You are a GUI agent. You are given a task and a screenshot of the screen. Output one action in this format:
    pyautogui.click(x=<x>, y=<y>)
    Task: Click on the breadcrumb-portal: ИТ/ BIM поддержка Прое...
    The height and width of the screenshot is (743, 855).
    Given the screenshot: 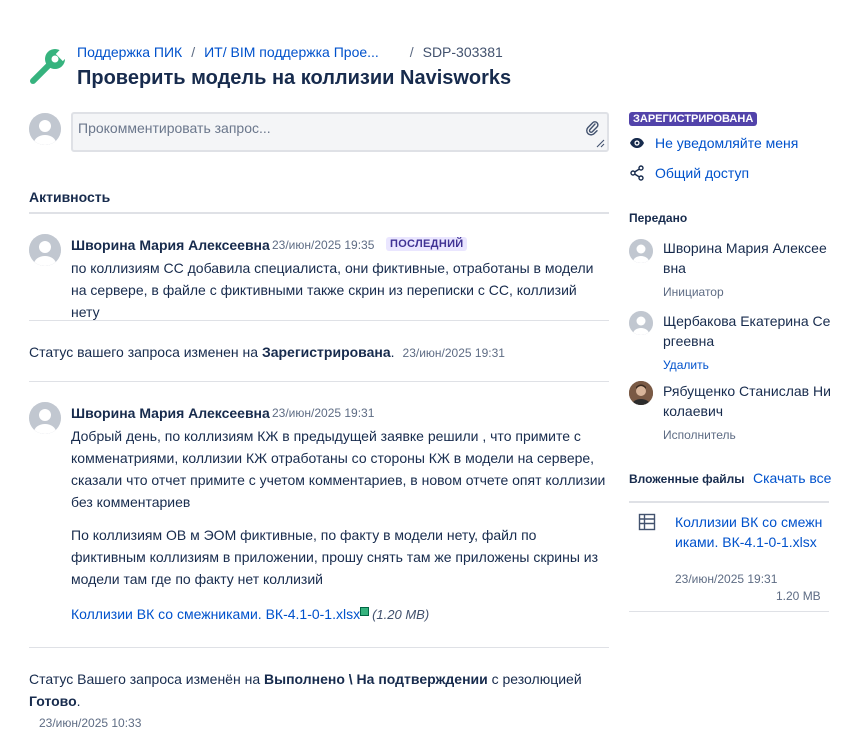 What is the action you would take?
    pyautogui.click(x=291, y=52)
    